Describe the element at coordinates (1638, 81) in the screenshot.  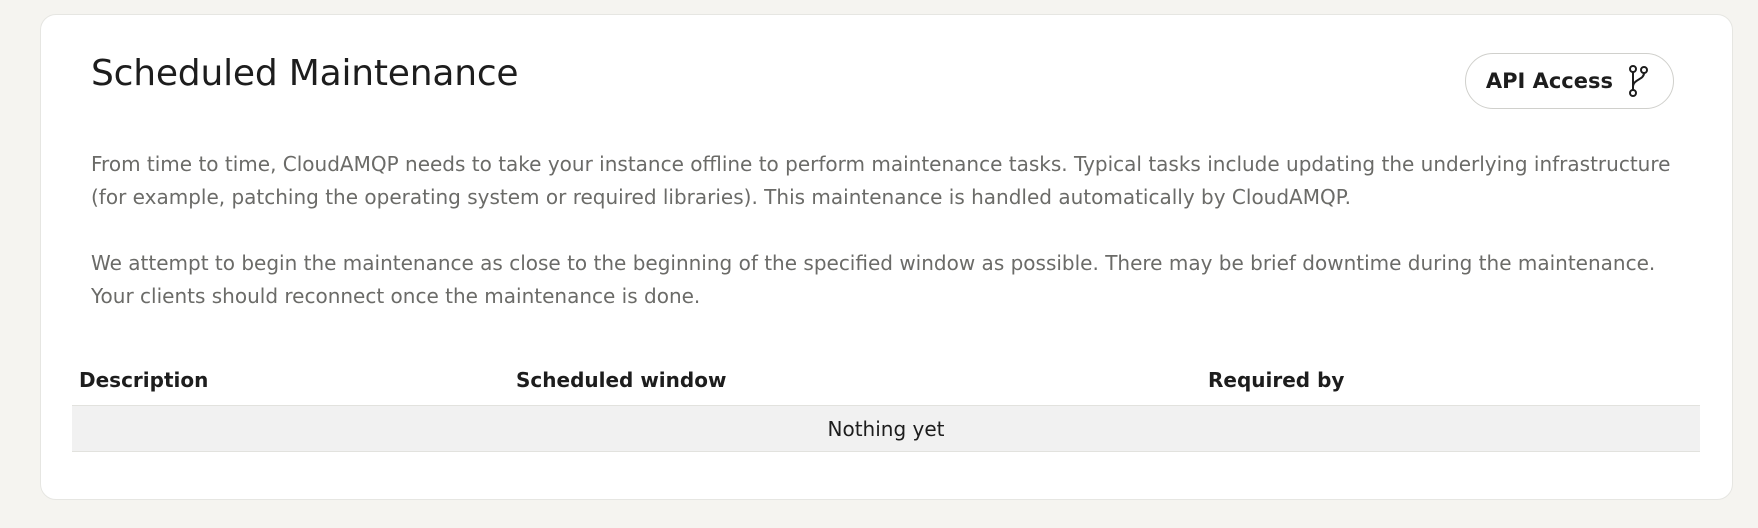
I see `git-branch-icon` at that location.